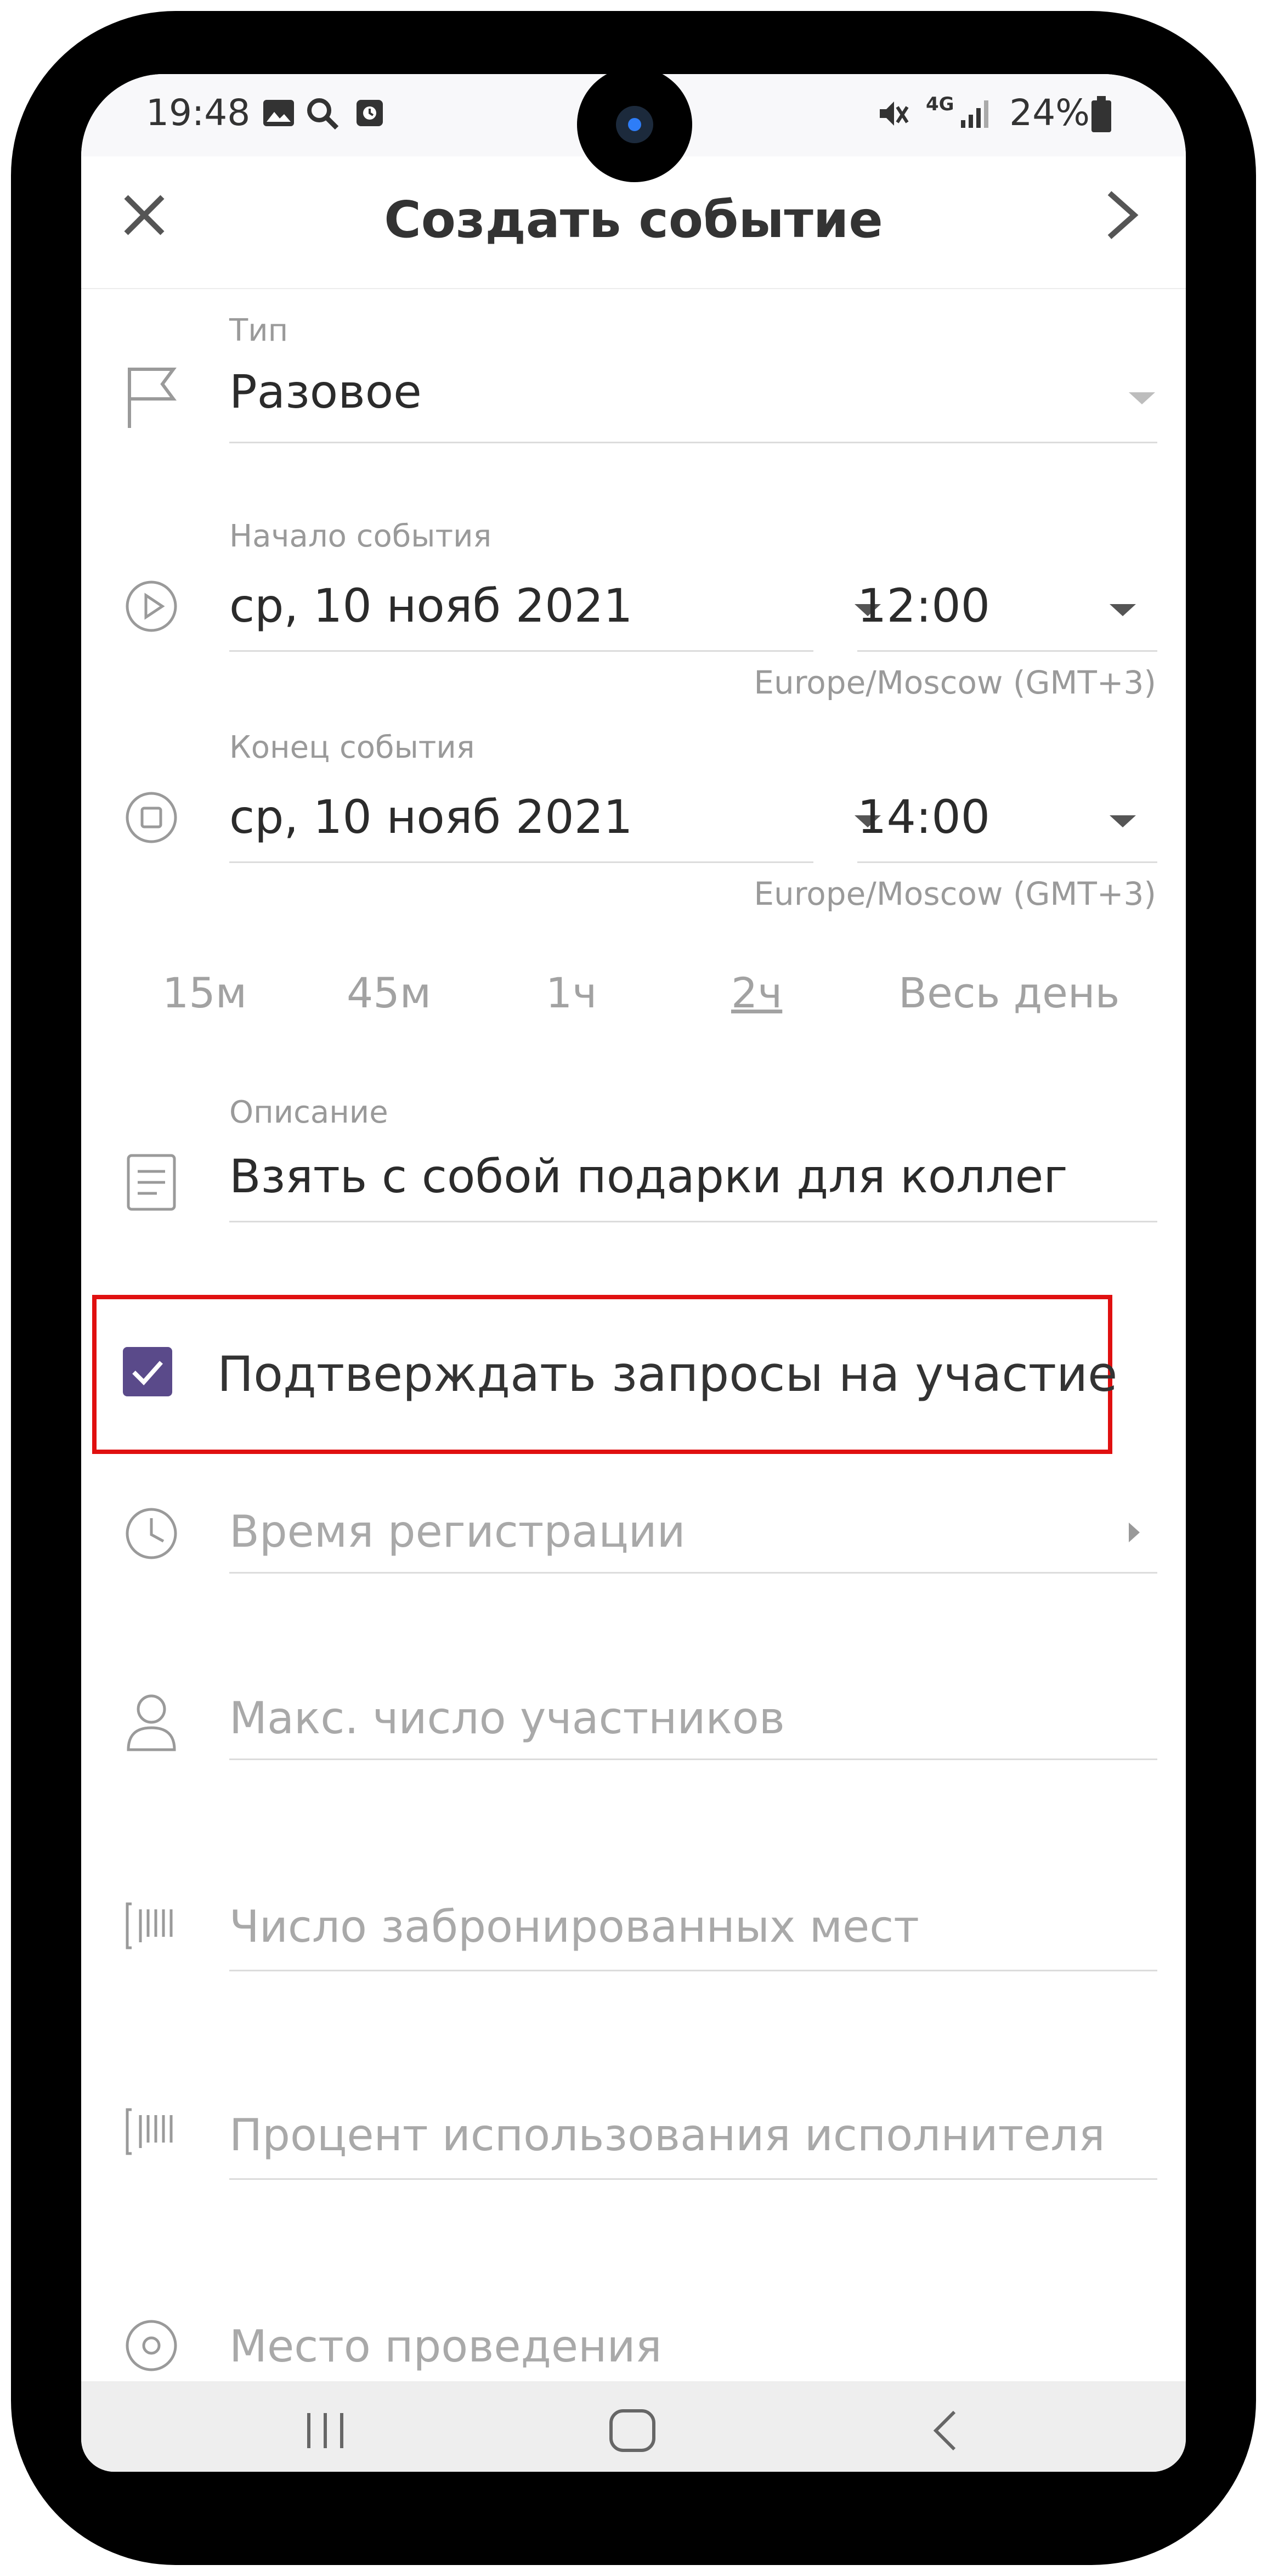  What do you see at coordinates (667, 1374) in the screenshot?
I see `confirm-requests-label: Подтверждать запросы на участие` at bounding box center [667, 1374].